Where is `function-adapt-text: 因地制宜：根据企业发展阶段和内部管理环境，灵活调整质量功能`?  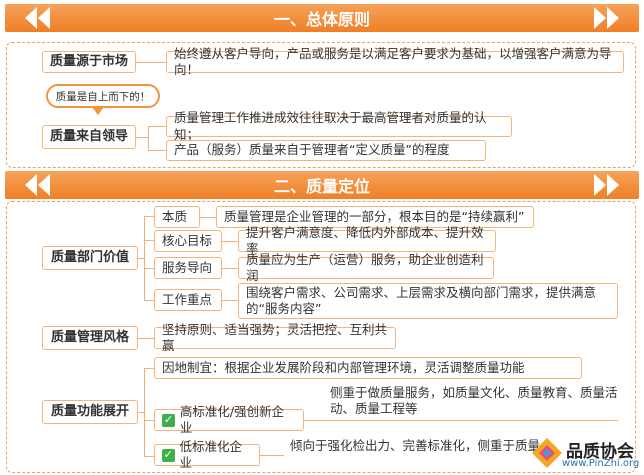
function-adapt-text: 因地制宜：根据企业发展阶段和内部管理环境，灵活调整质量功能 is located at coordinates (343, 367).